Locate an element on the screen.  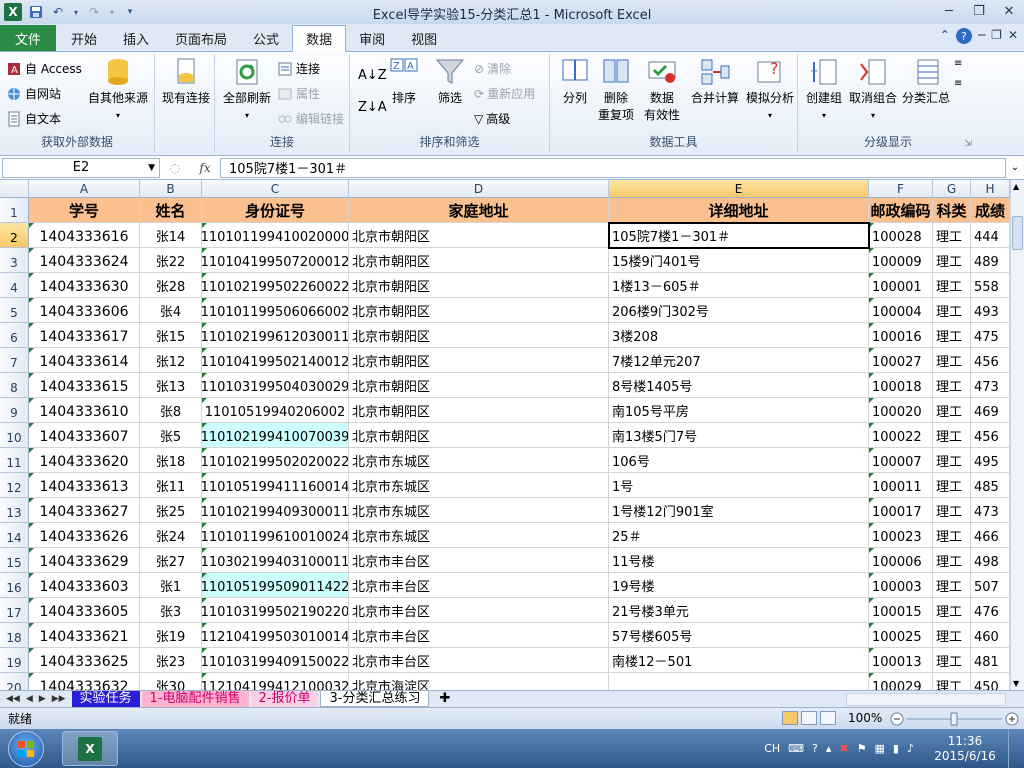
insert-function-icon: fx is located at coordinates (205, 168).